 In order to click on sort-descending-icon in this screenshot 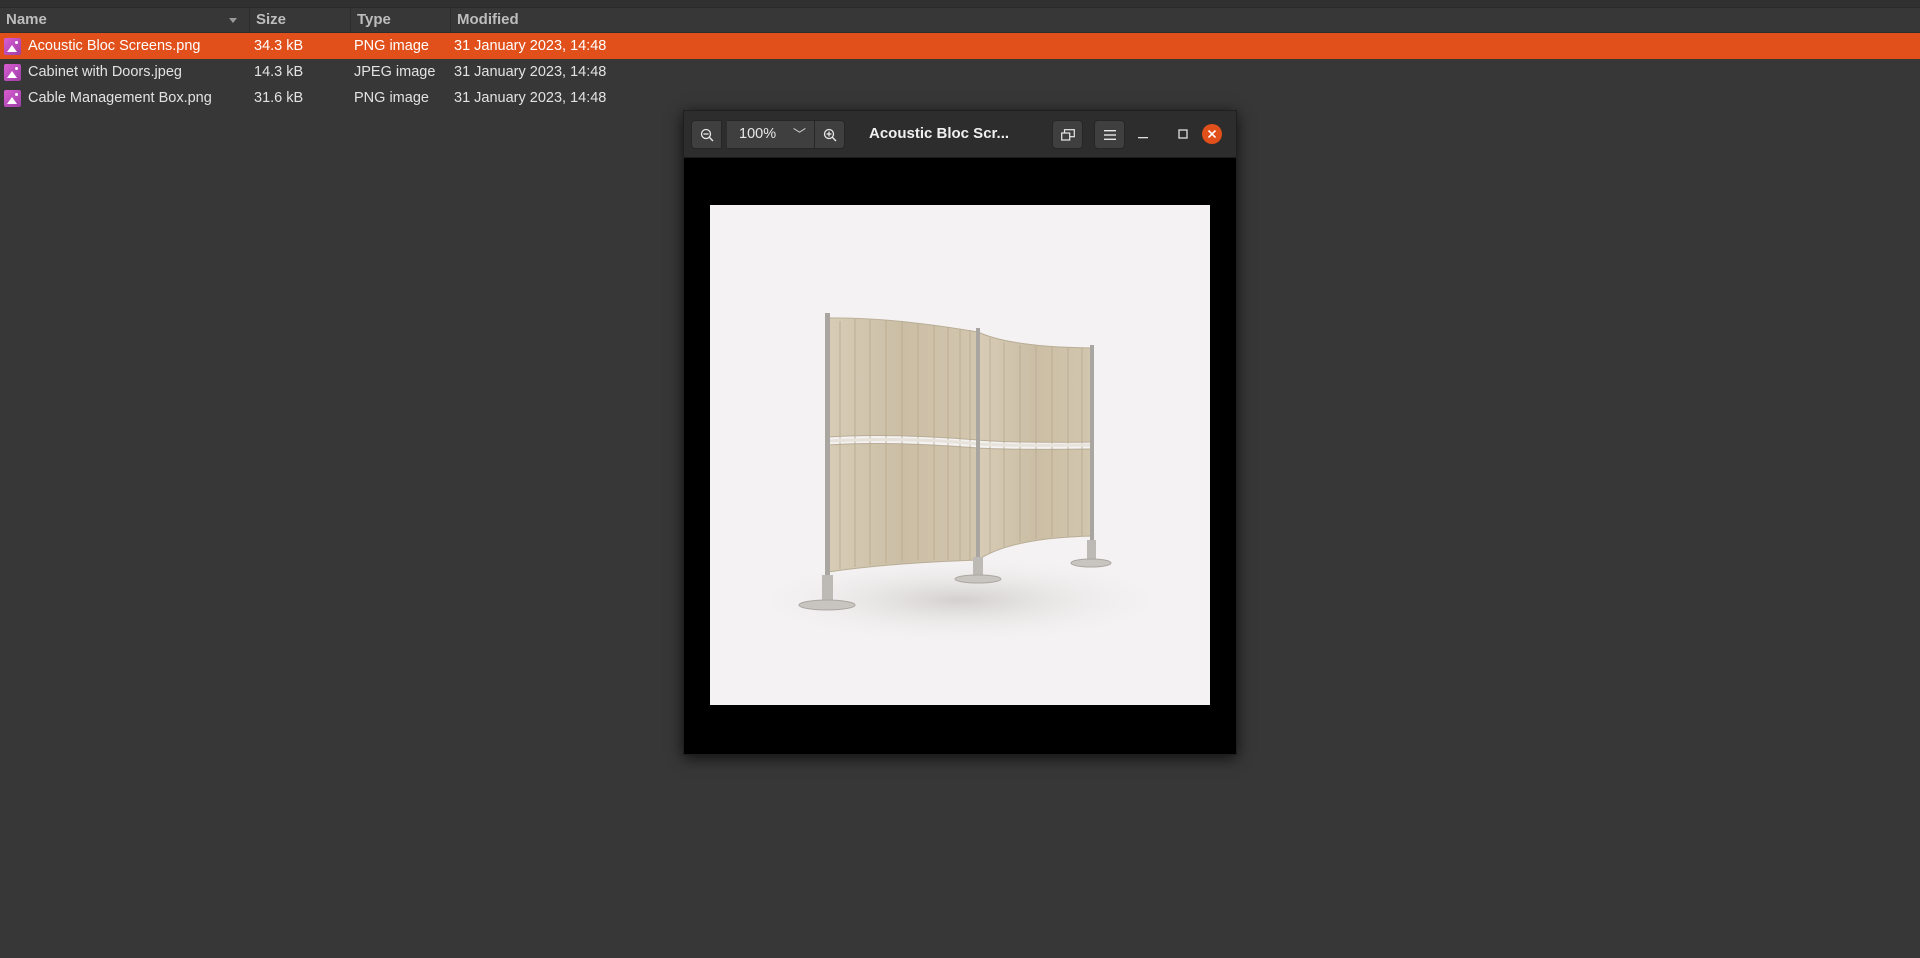, I will do `click(233, 20)`.